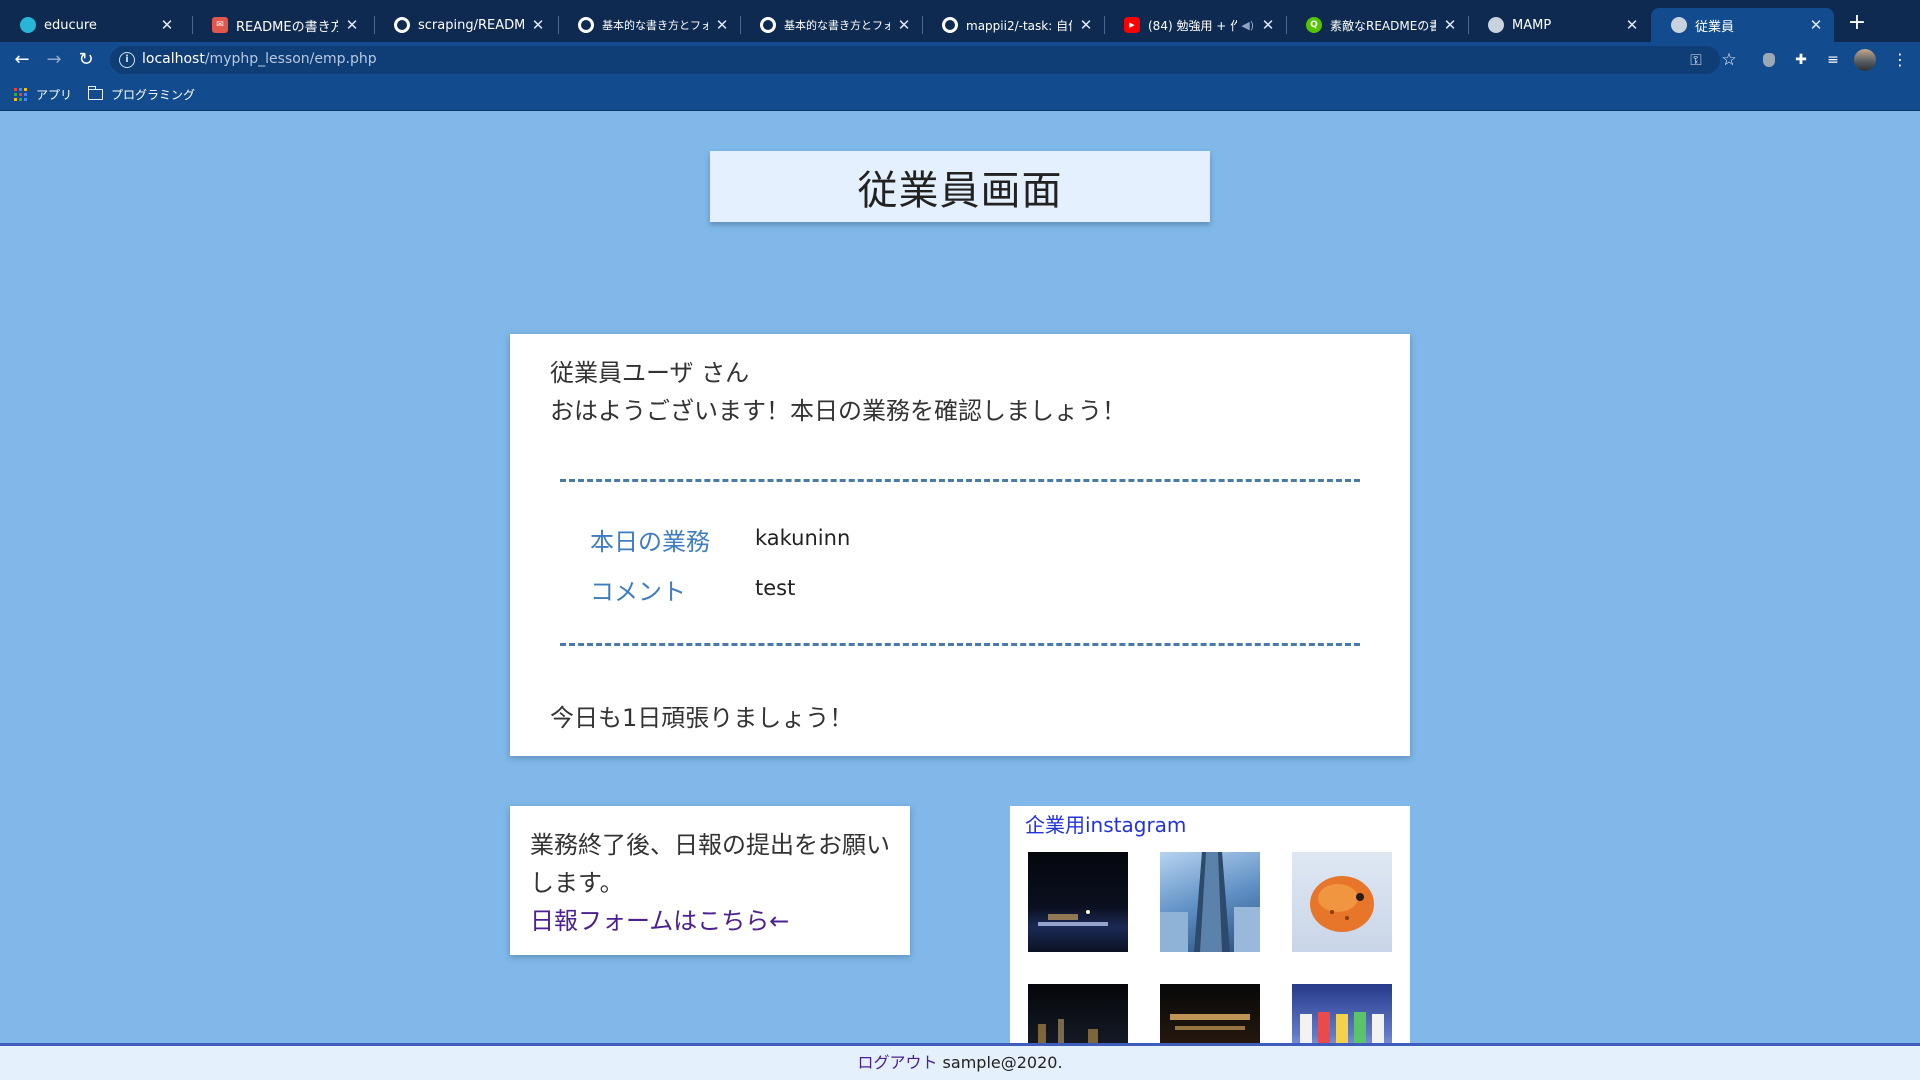 Image resolution: width=1920 pixels, height=1080 pixels. Describe the element at coordinates (1865, 60) in the screenshot. I see `profile-avatar` at that location.